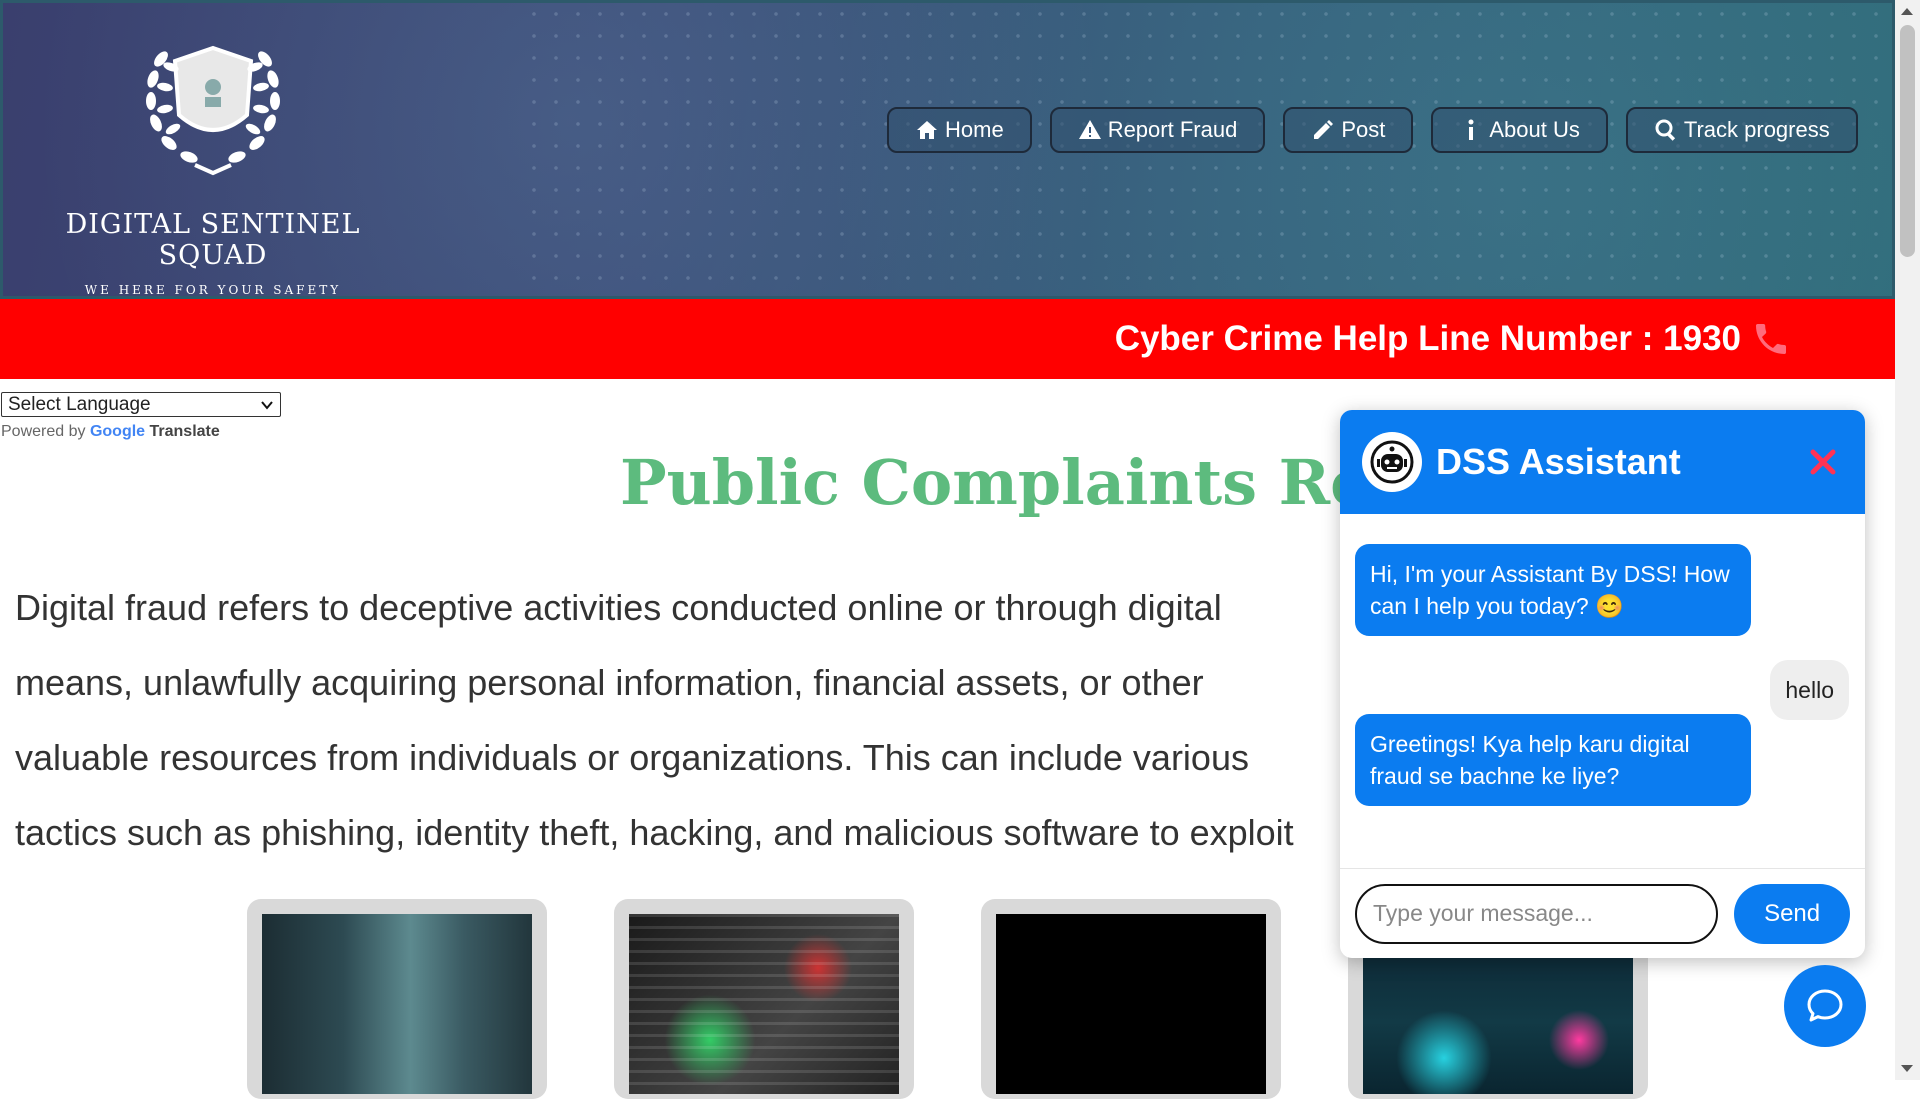  I want to click on robot-avatar-icon, so click(1392, 462).